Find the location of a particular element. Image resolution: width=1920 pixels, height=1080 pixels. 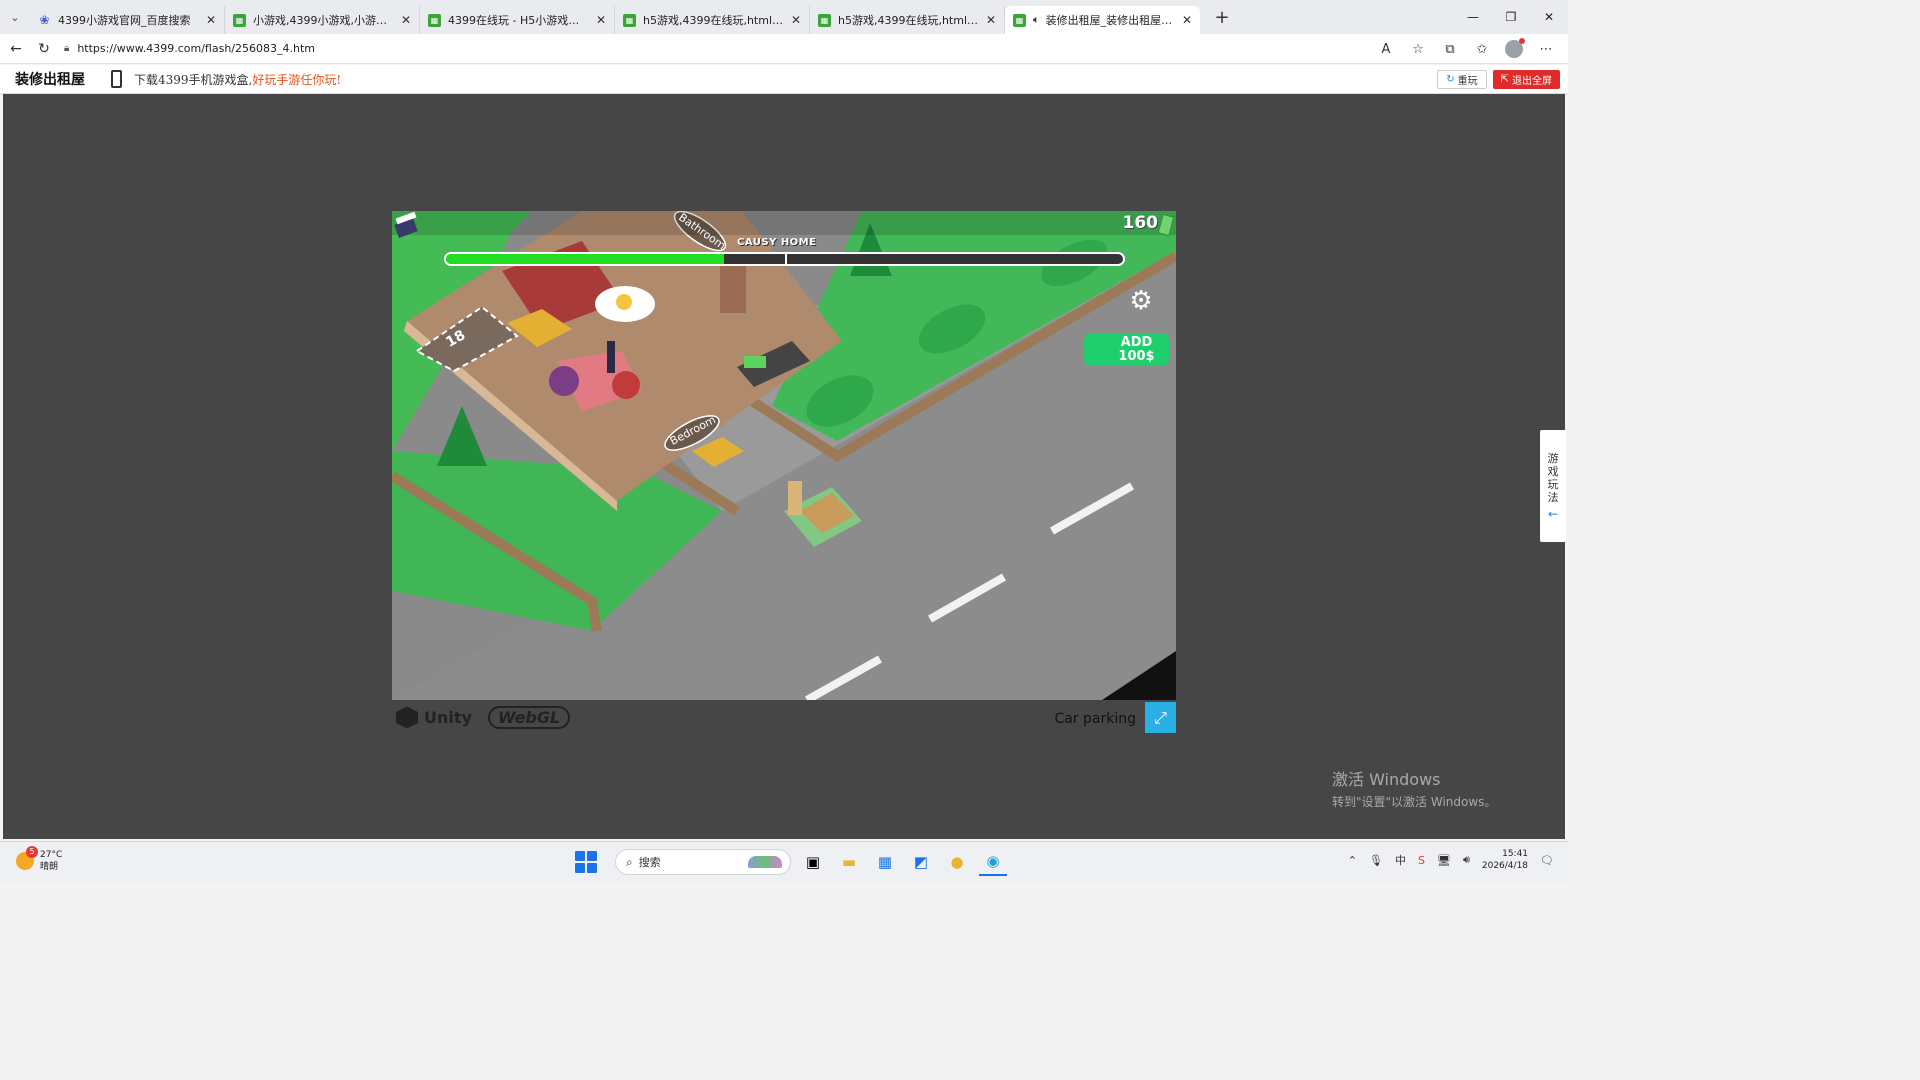

edge-browser-icon: ◉ is located at coordinates (993, 862).